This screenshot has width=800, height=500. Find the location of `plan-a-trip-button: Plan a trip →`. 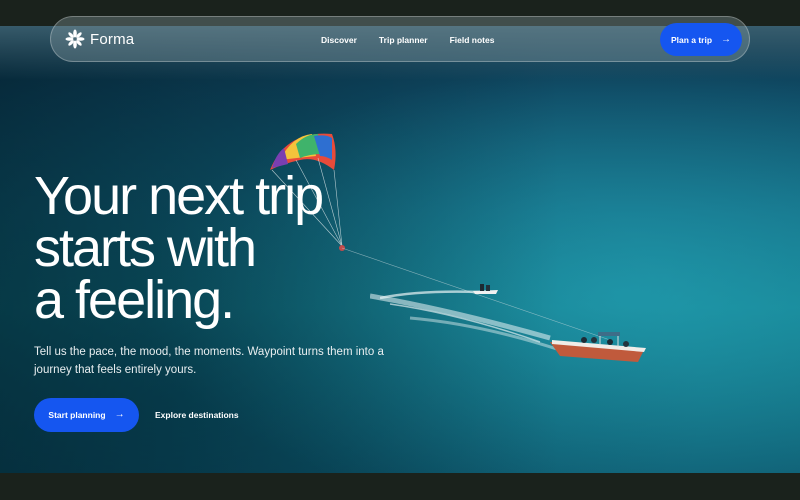

plan-a-trip-button: Plan a trip → is located at coordinates (701, 39).